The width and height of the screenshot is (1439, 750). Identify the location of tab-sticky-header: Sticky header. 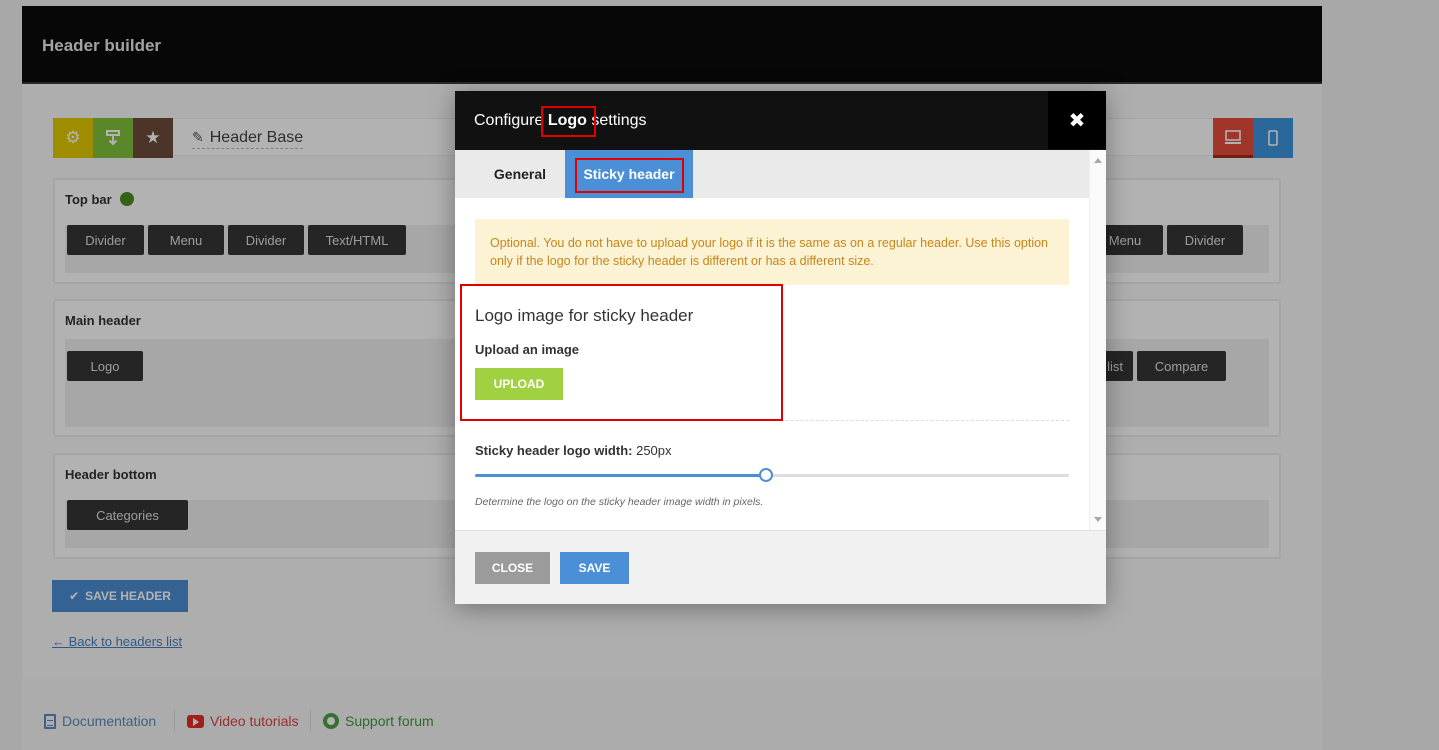
(629, 174).